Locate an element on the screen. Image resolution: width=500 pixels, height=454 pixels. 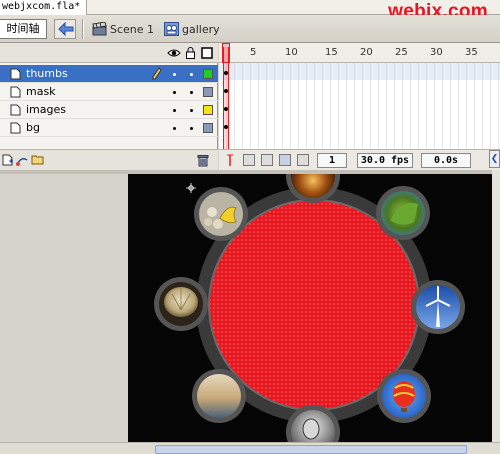
back-arrow-icon is located at coordinates (66, 29).